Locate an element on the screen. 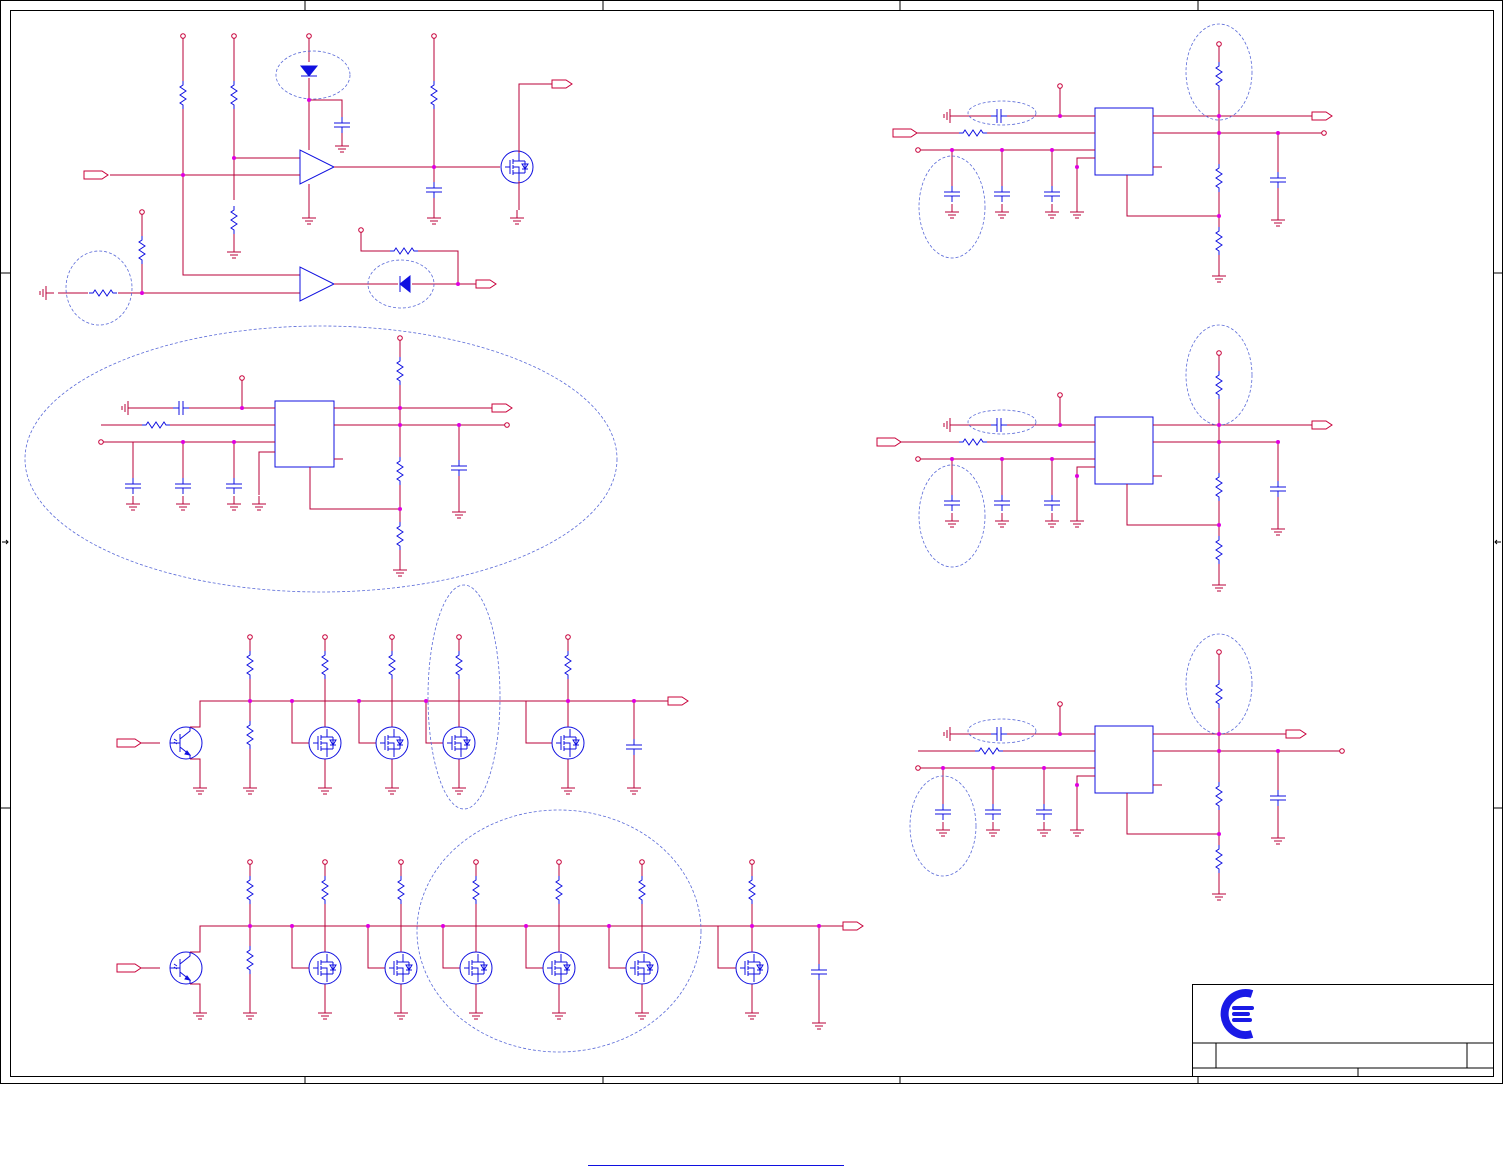 The height and width of the screenshot is (1168, 1503). regulator-circuit-left is located at coordinates (321, 459).